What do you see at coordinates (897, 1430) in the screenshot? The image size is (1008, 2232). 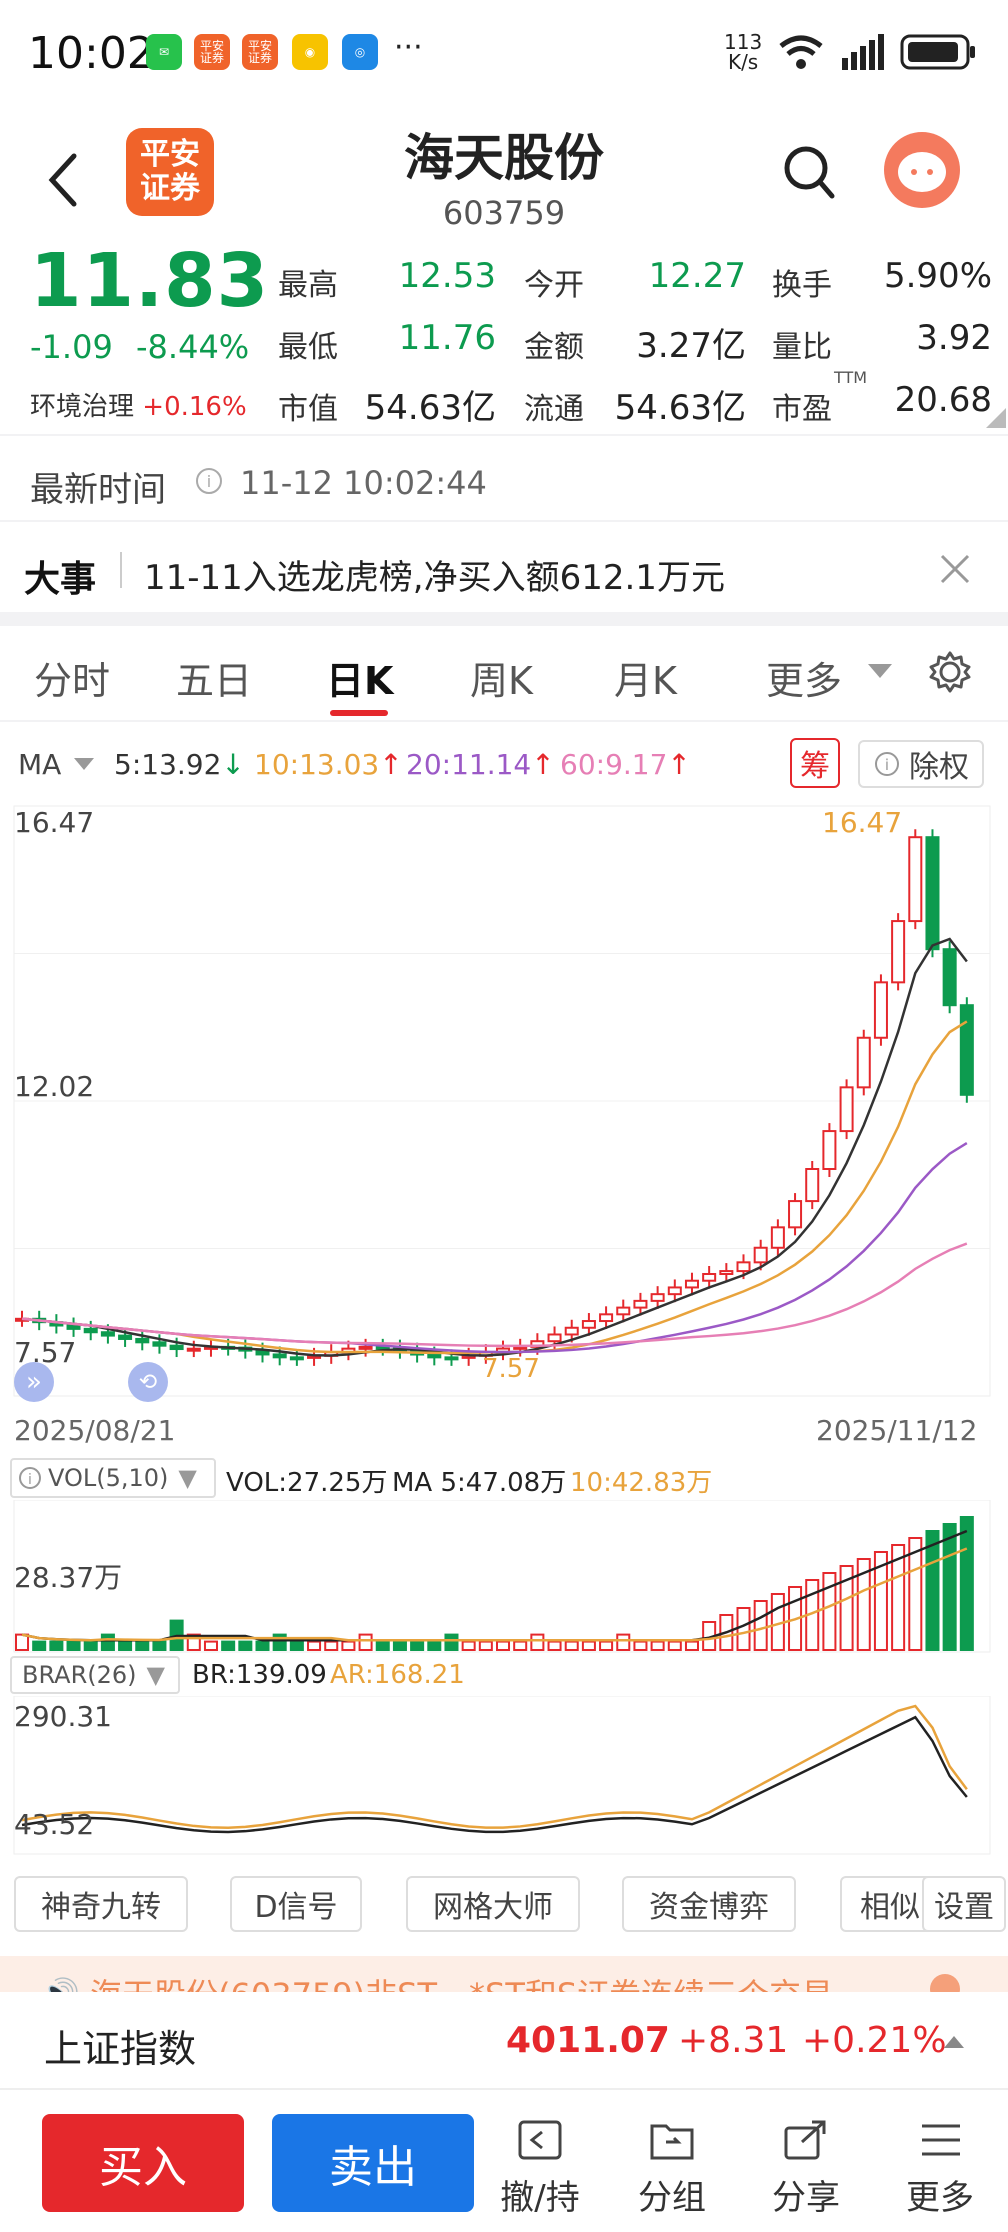 I see `date-end: 2025/11/12` at bounding box center [897, 1430].